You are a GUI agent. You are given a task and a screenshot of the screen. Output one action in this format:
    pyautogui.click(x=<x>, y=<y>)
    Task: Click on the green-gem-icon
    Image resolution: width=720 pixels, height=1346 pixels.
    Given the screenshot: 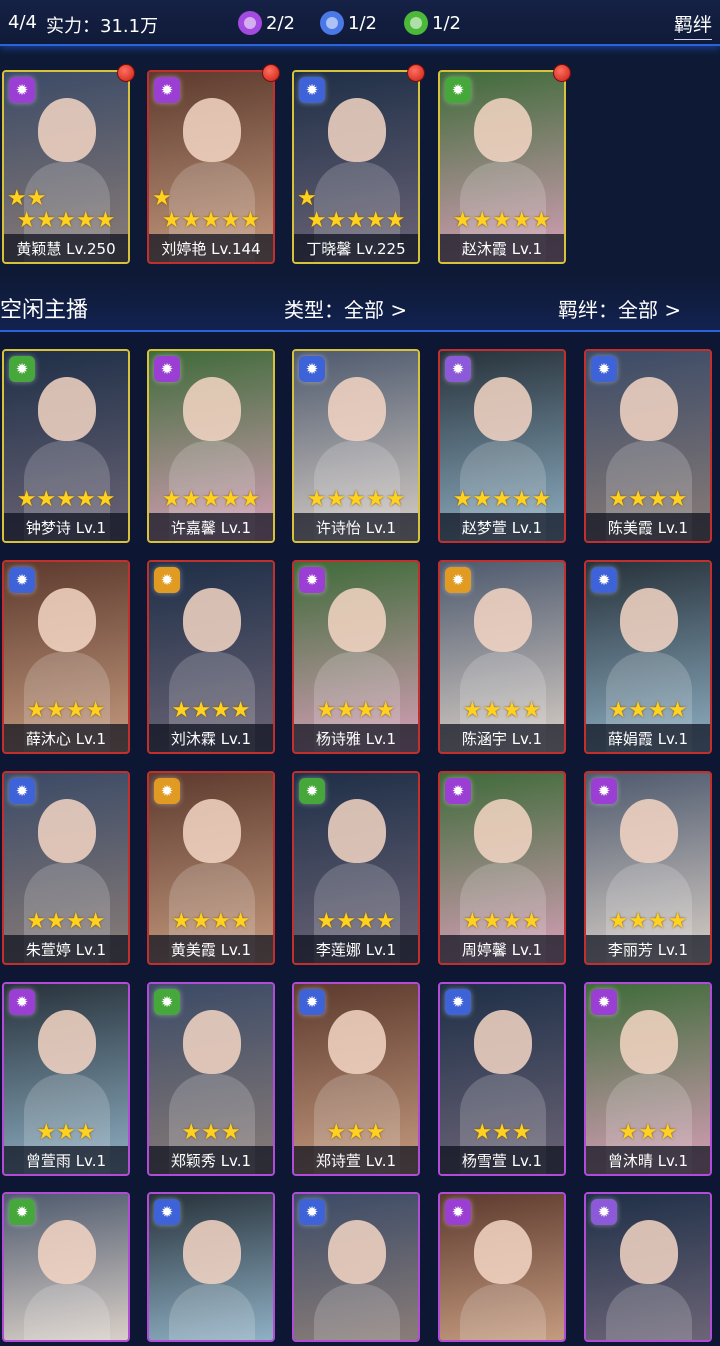 What is the action you would take?
    pyautogui.click(x=416, y=23)
    